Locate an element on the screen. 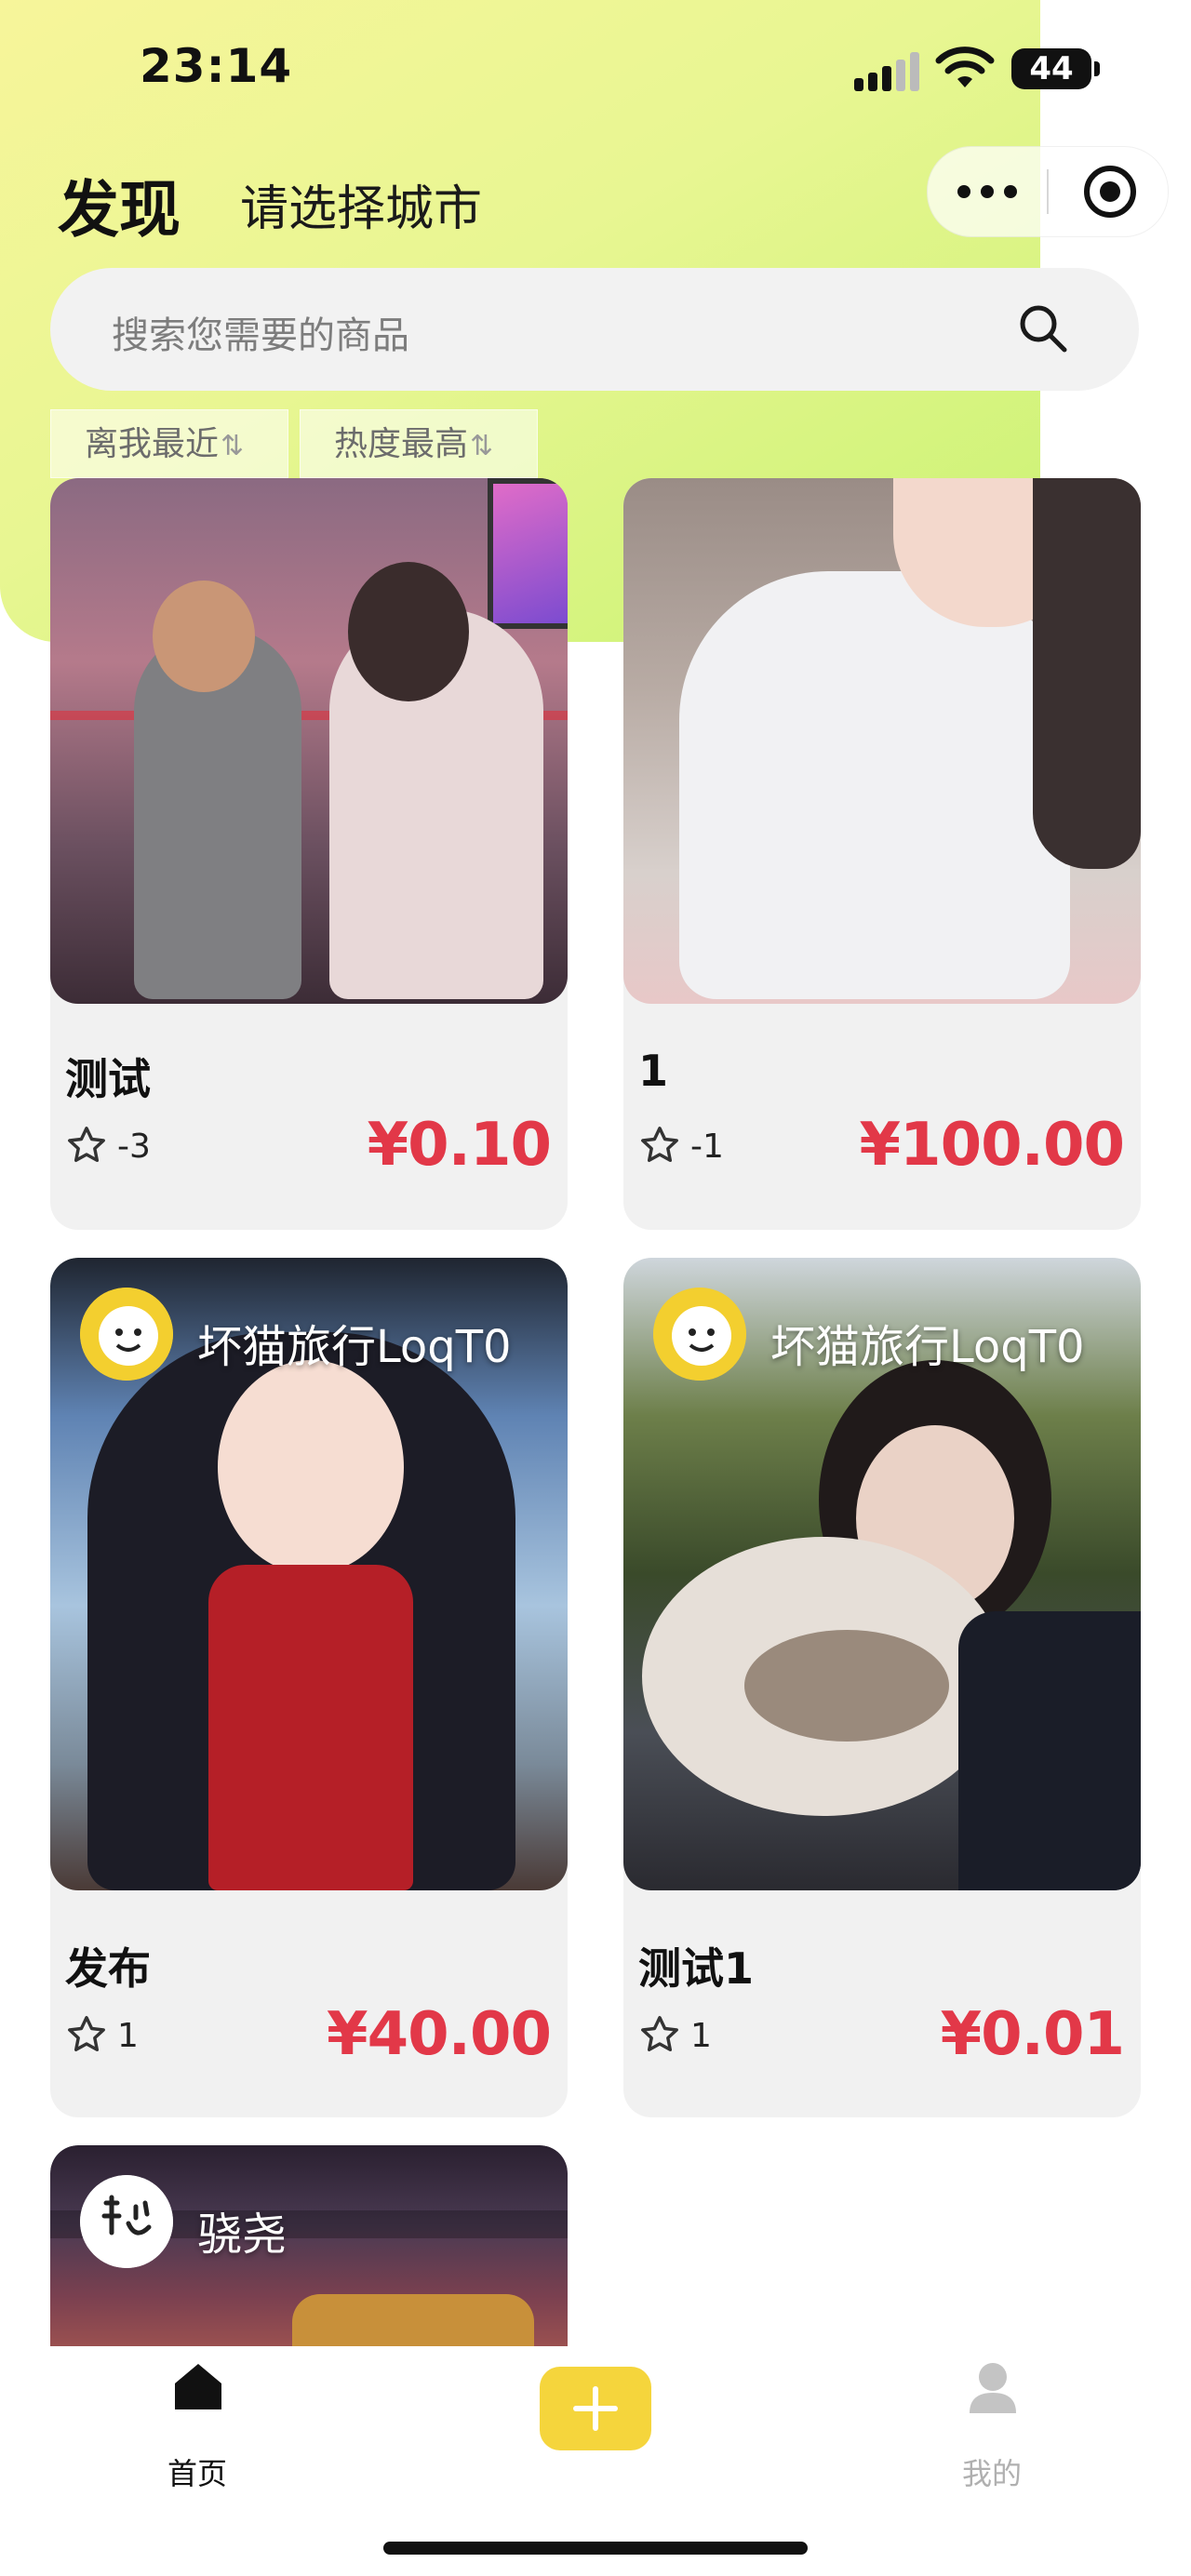 This screenshot has height=2576, width=1191. status-bar: 23:14 44 is located at coordinates (595, 70).